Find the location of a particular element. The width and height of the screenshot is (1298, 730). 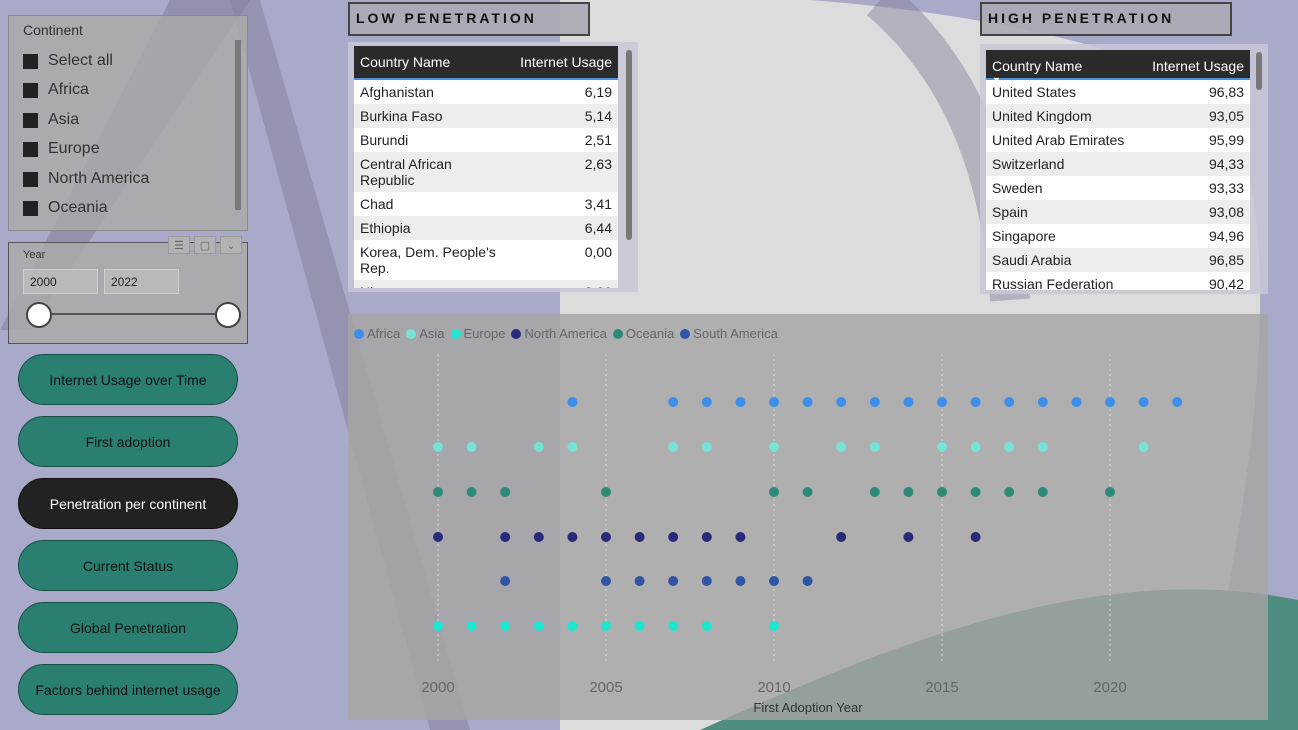

column-header-country: Country Name is located at coordinates (405, 62).